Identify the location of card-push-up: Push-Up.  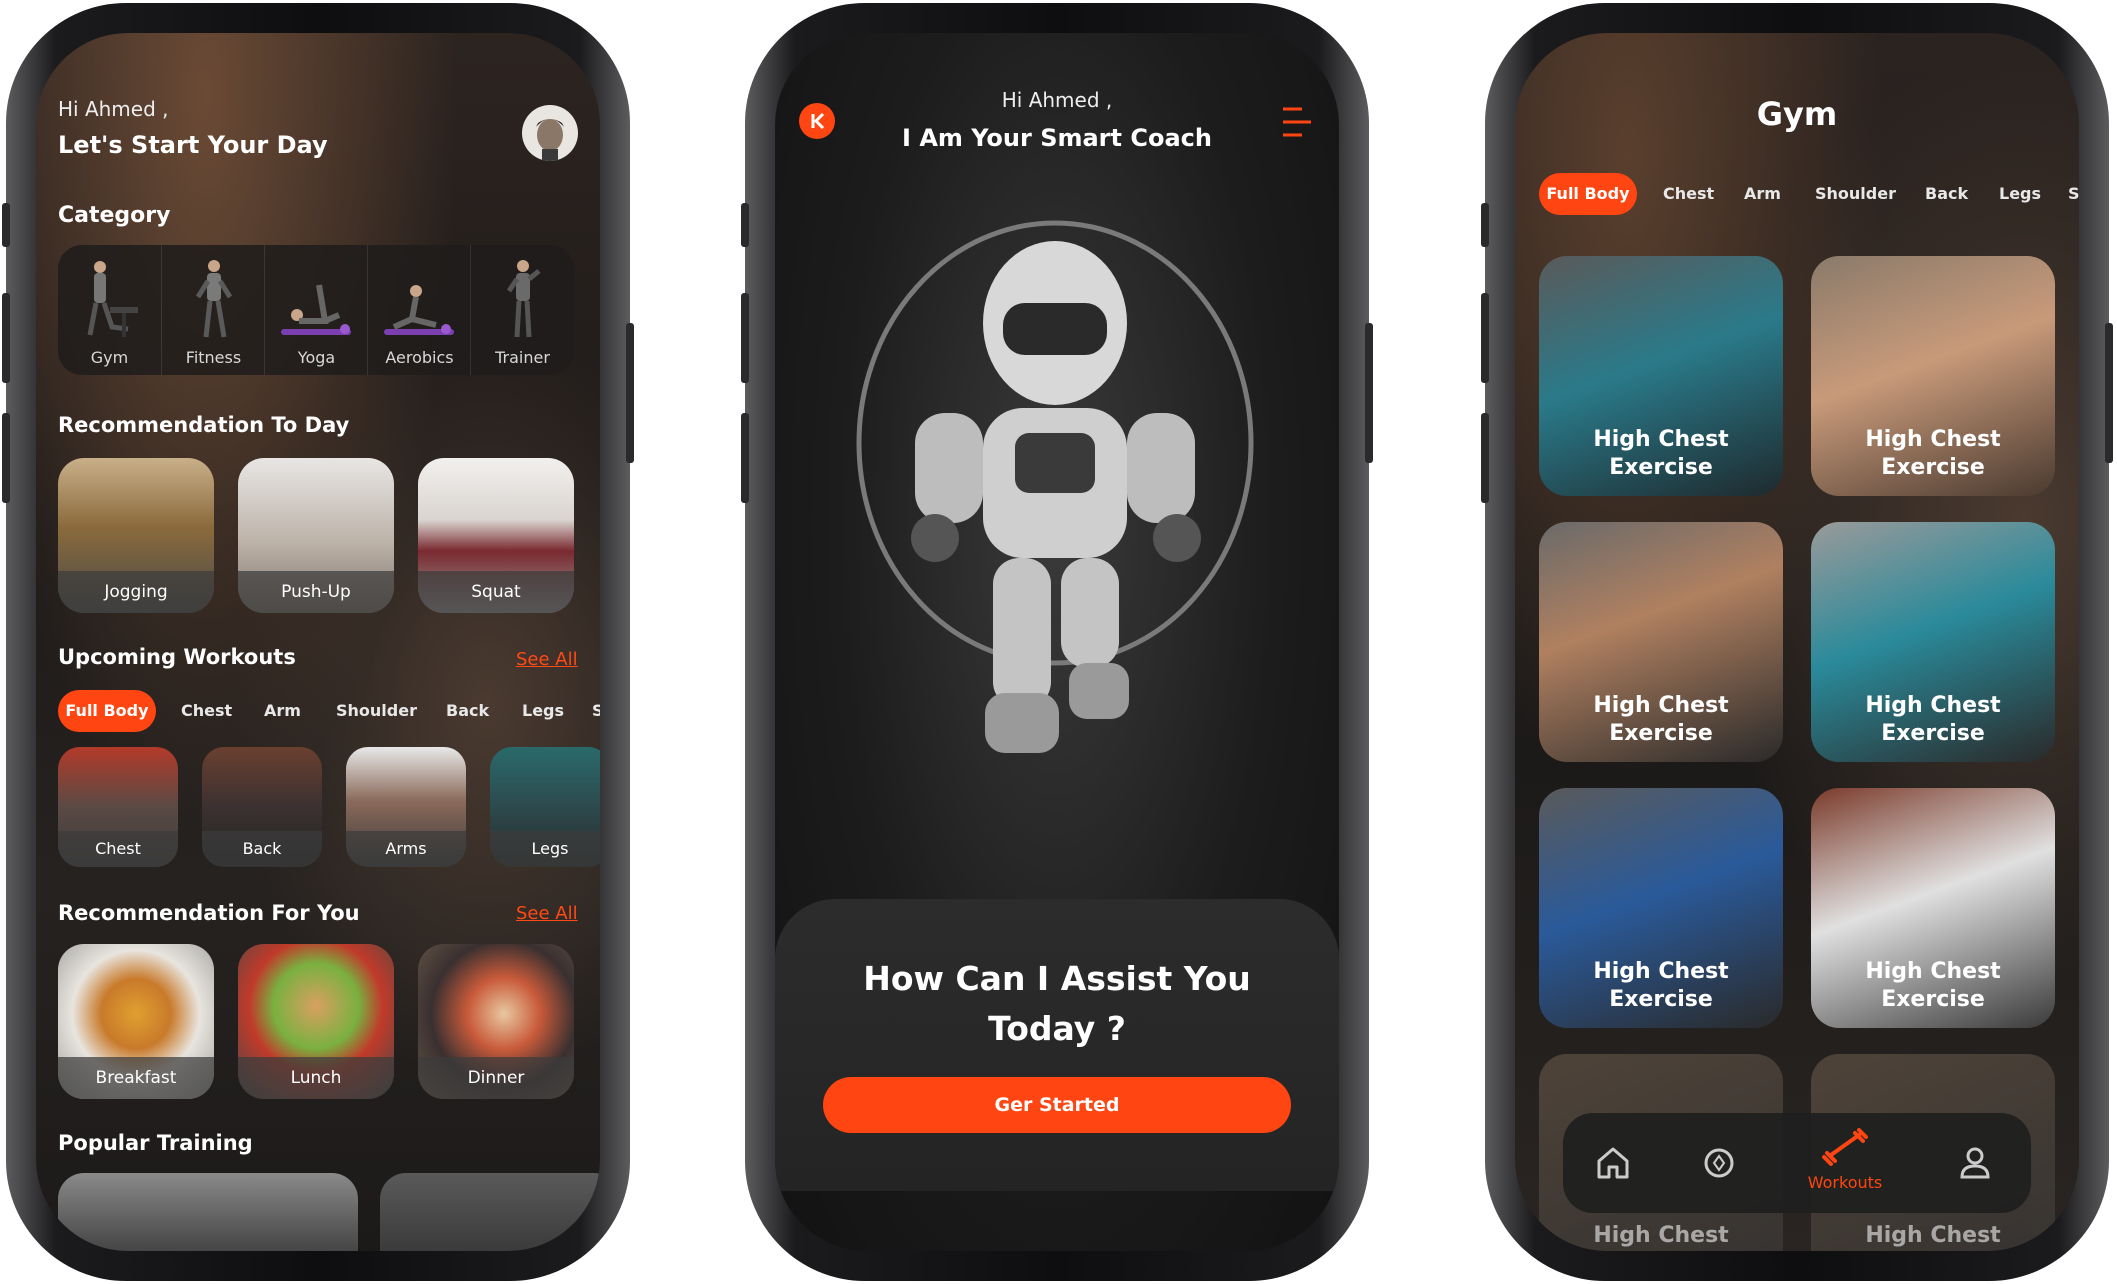
(316, 535).